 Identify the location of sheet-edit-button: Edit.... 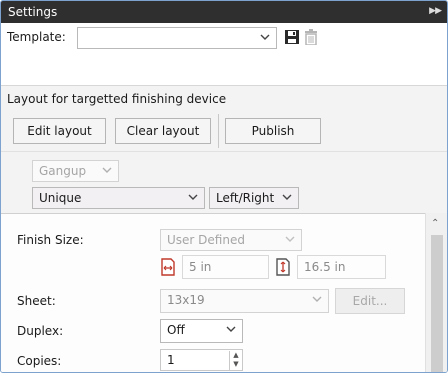
(370, 301).